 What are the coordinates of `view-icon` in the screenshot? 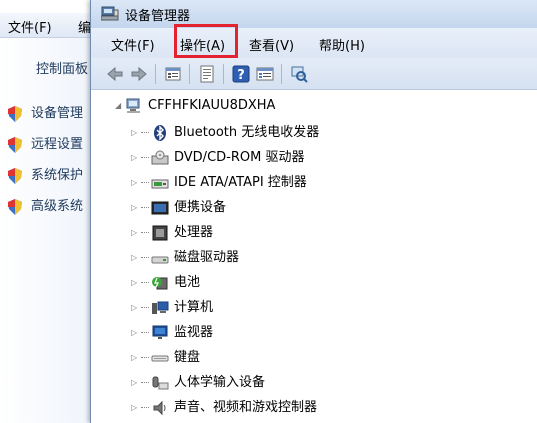 It's located at (265, 74).